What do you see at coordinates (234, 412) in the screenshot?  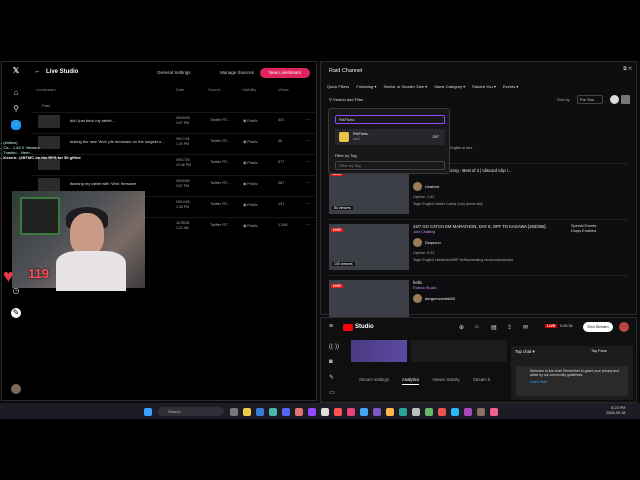 I see `task-view-icon` at bounding box center [234, 412].